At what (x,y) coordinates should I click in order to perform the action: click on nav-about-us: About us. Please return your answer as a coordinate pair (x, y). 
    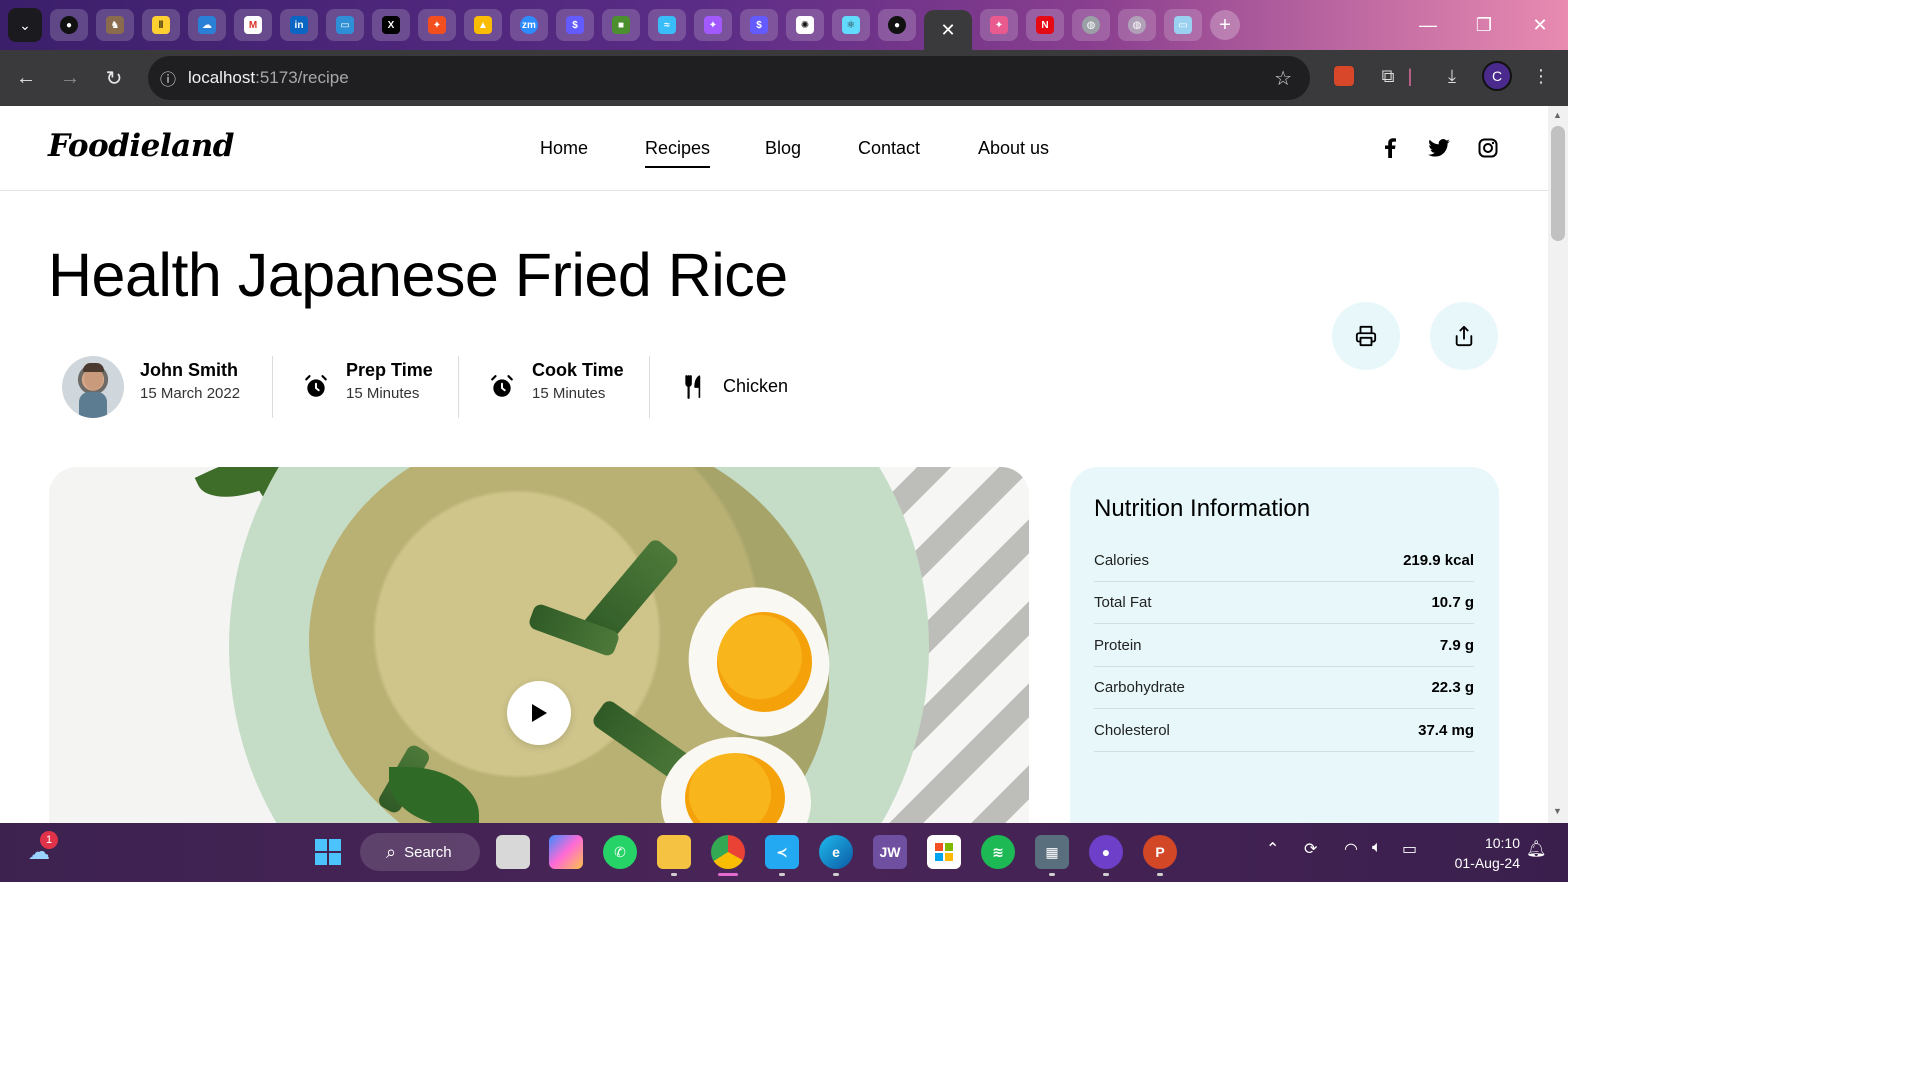
    Looking at the image, I should click on (1013, 148).